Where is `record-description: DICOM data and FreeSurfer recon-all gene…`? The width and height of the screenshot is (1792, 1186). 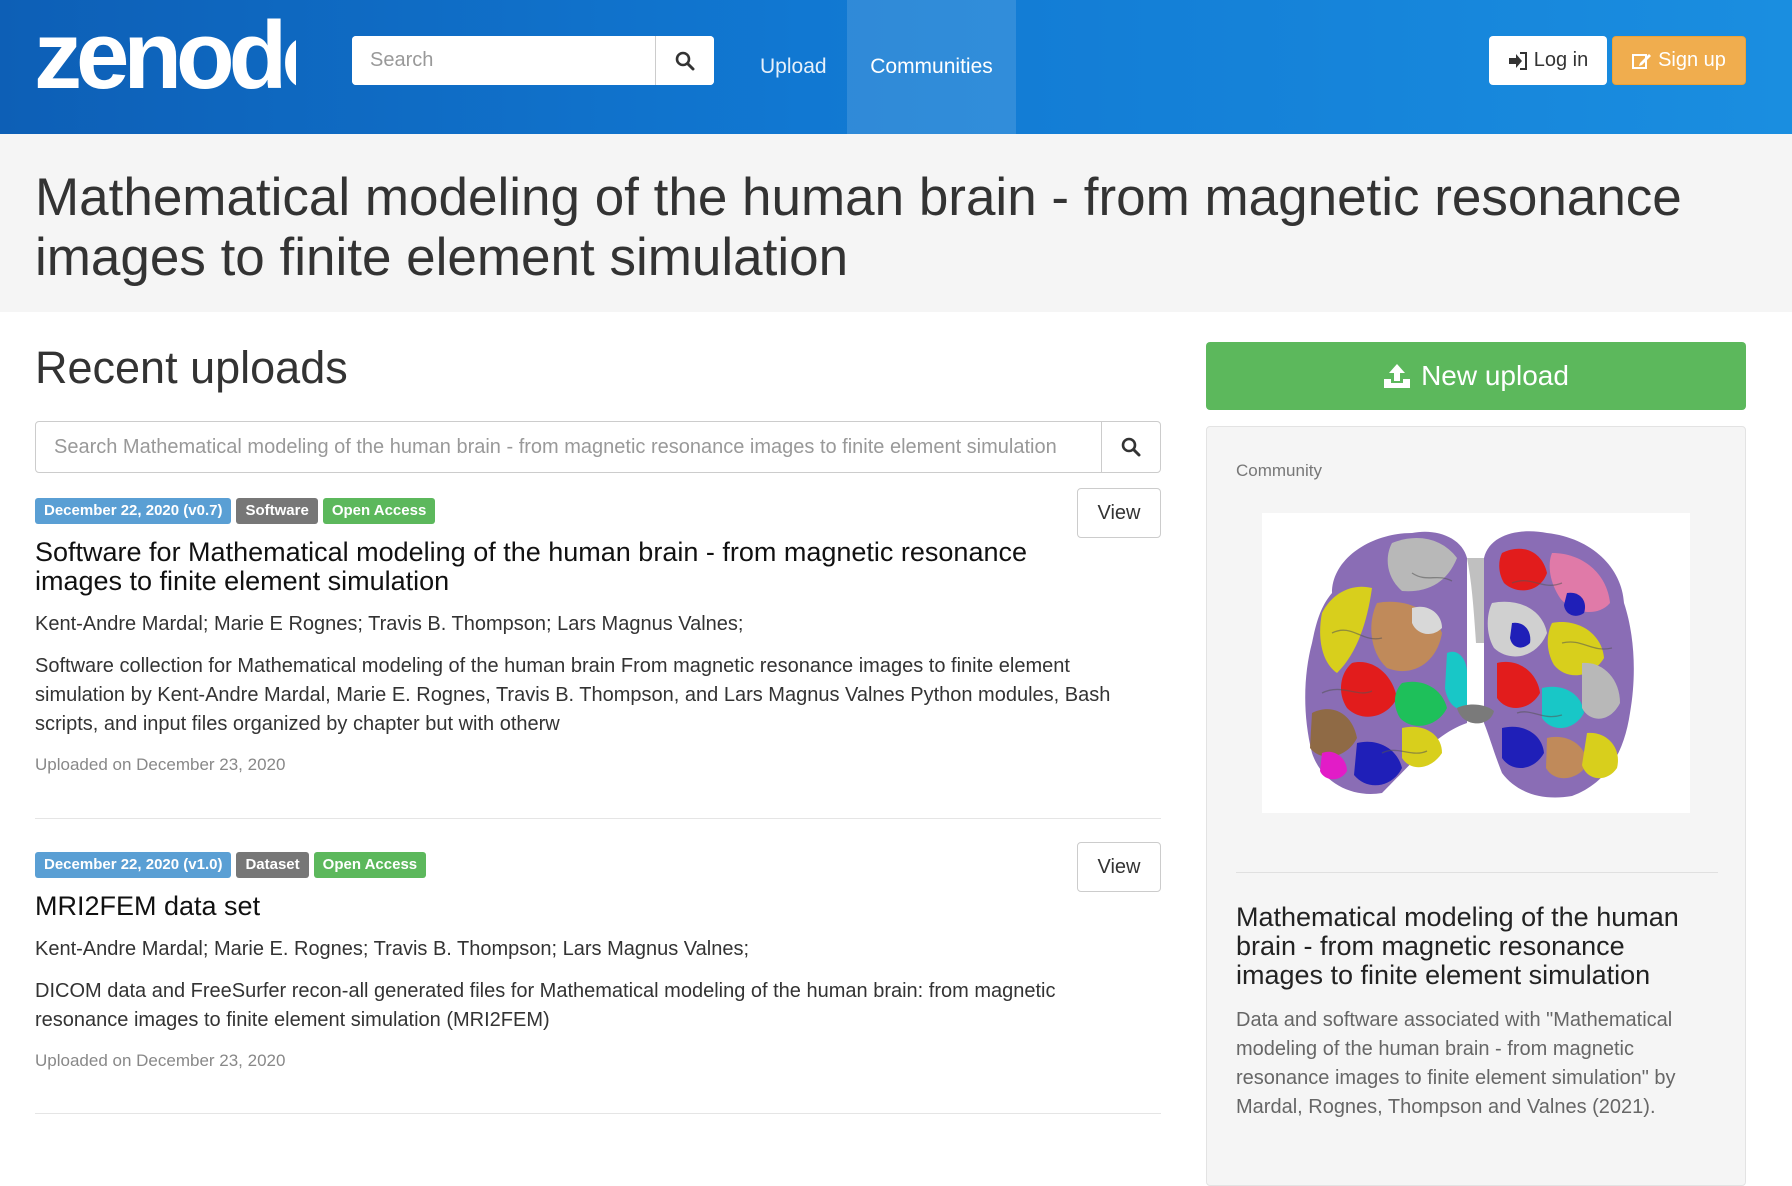 record-description: DICOM data and FreeSurfer recon-all gene… is located at coordinates (545, 1005).